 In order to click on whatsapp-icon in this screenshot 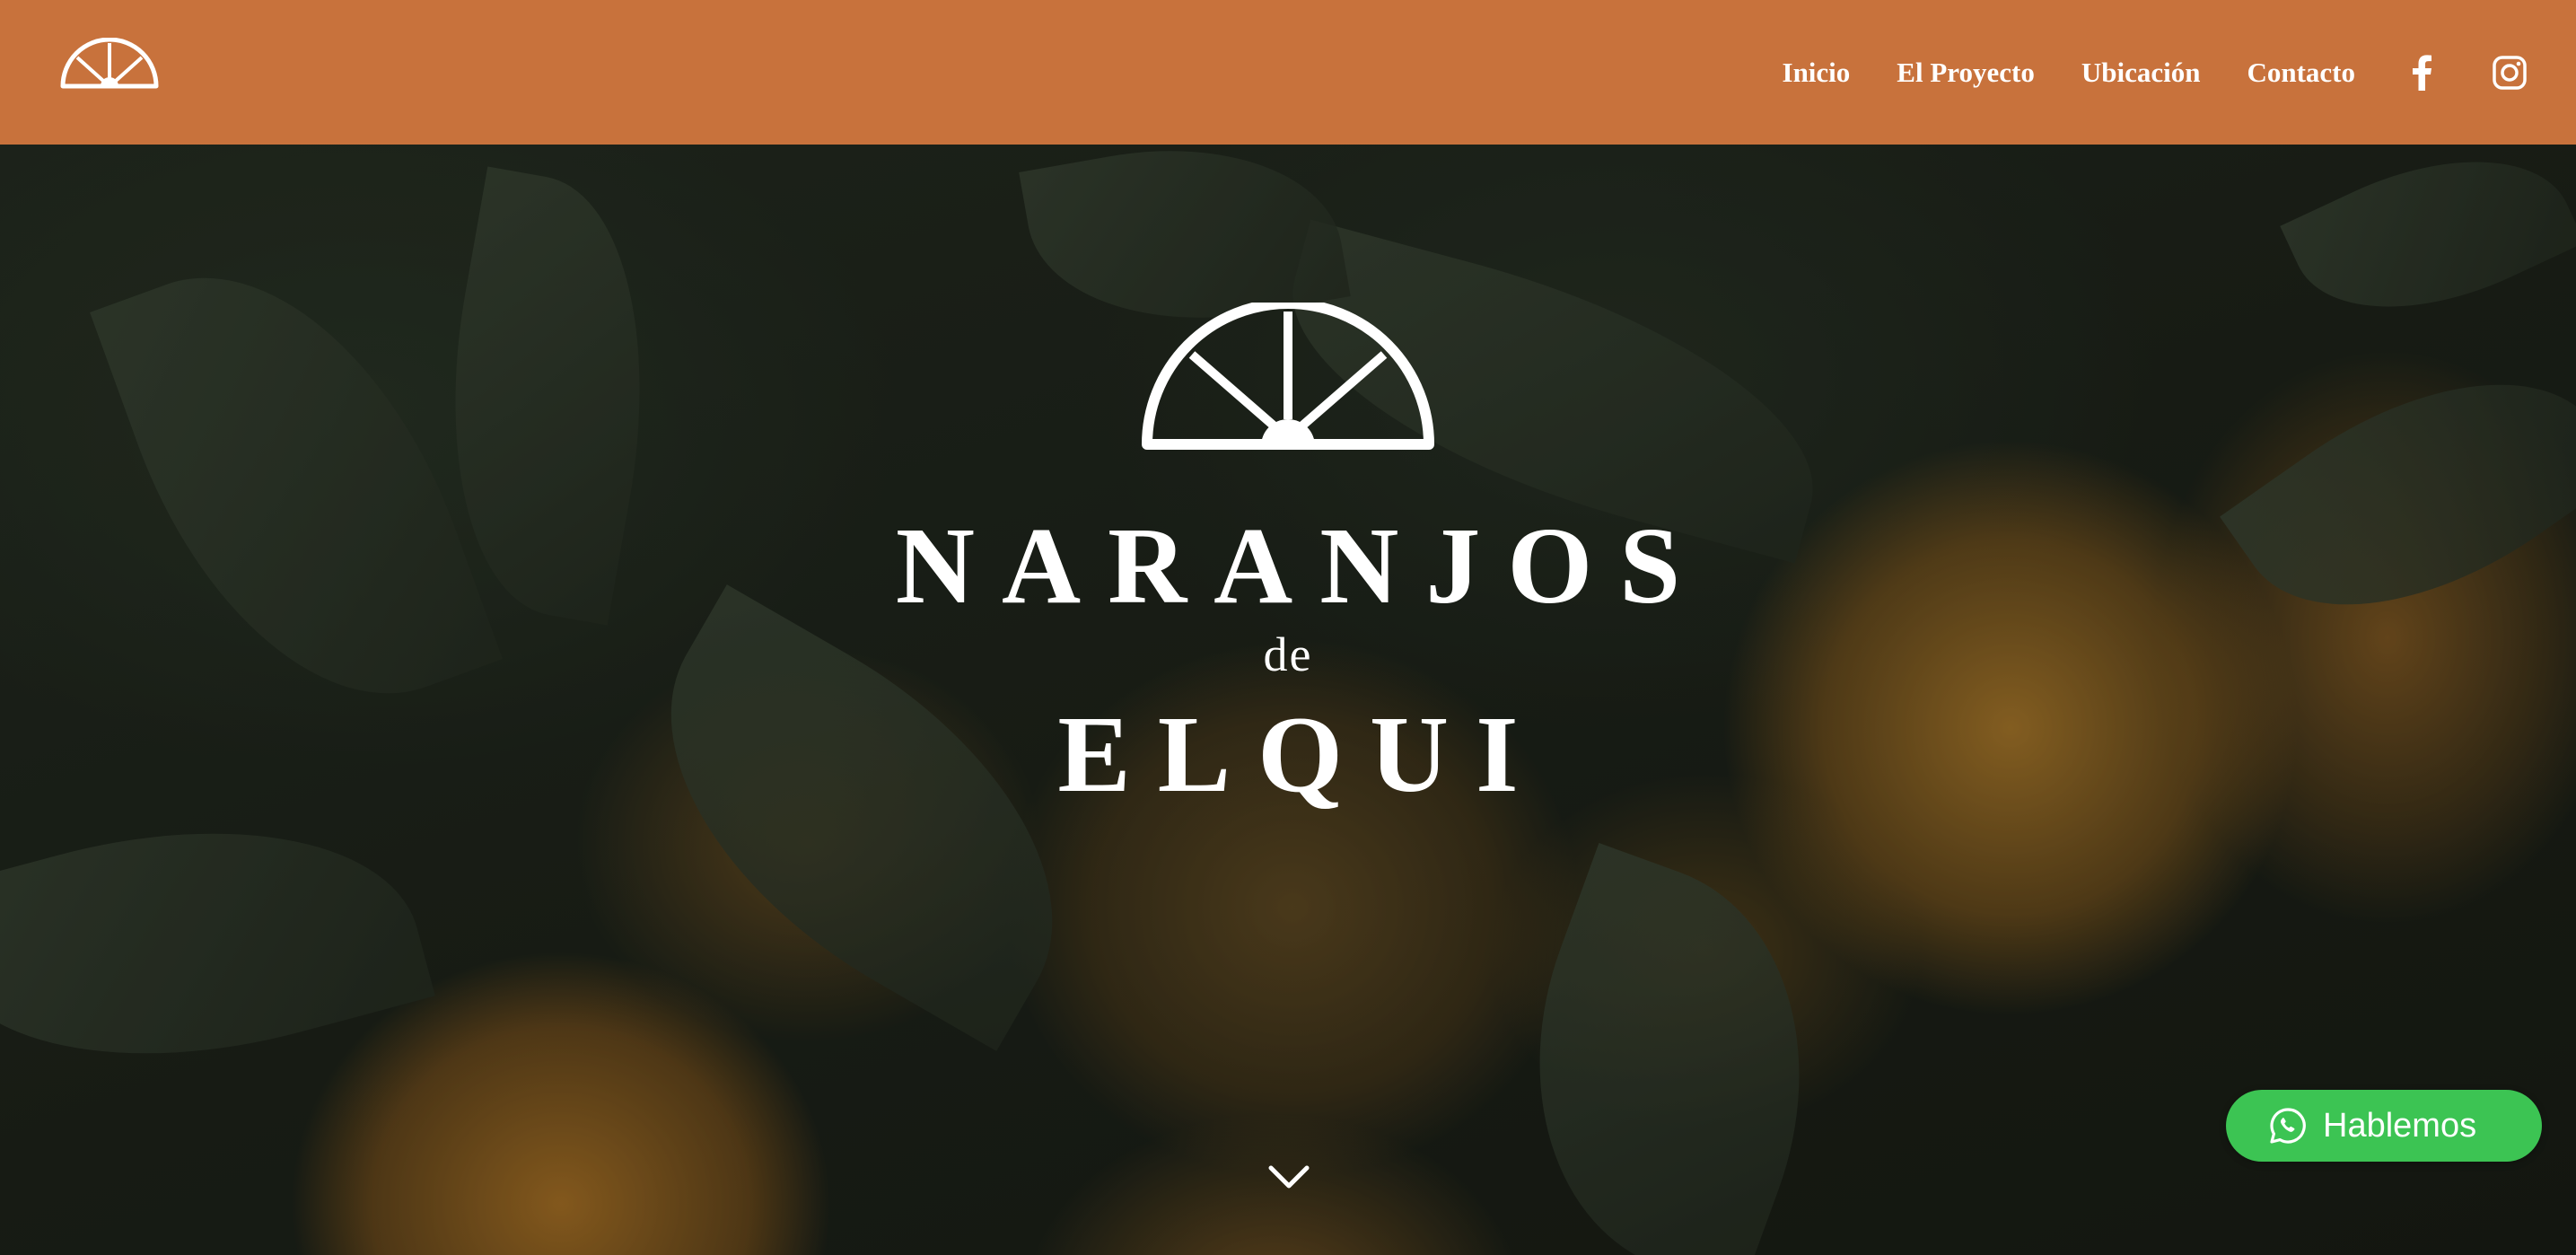, I will do `click(2288, 1126)`.